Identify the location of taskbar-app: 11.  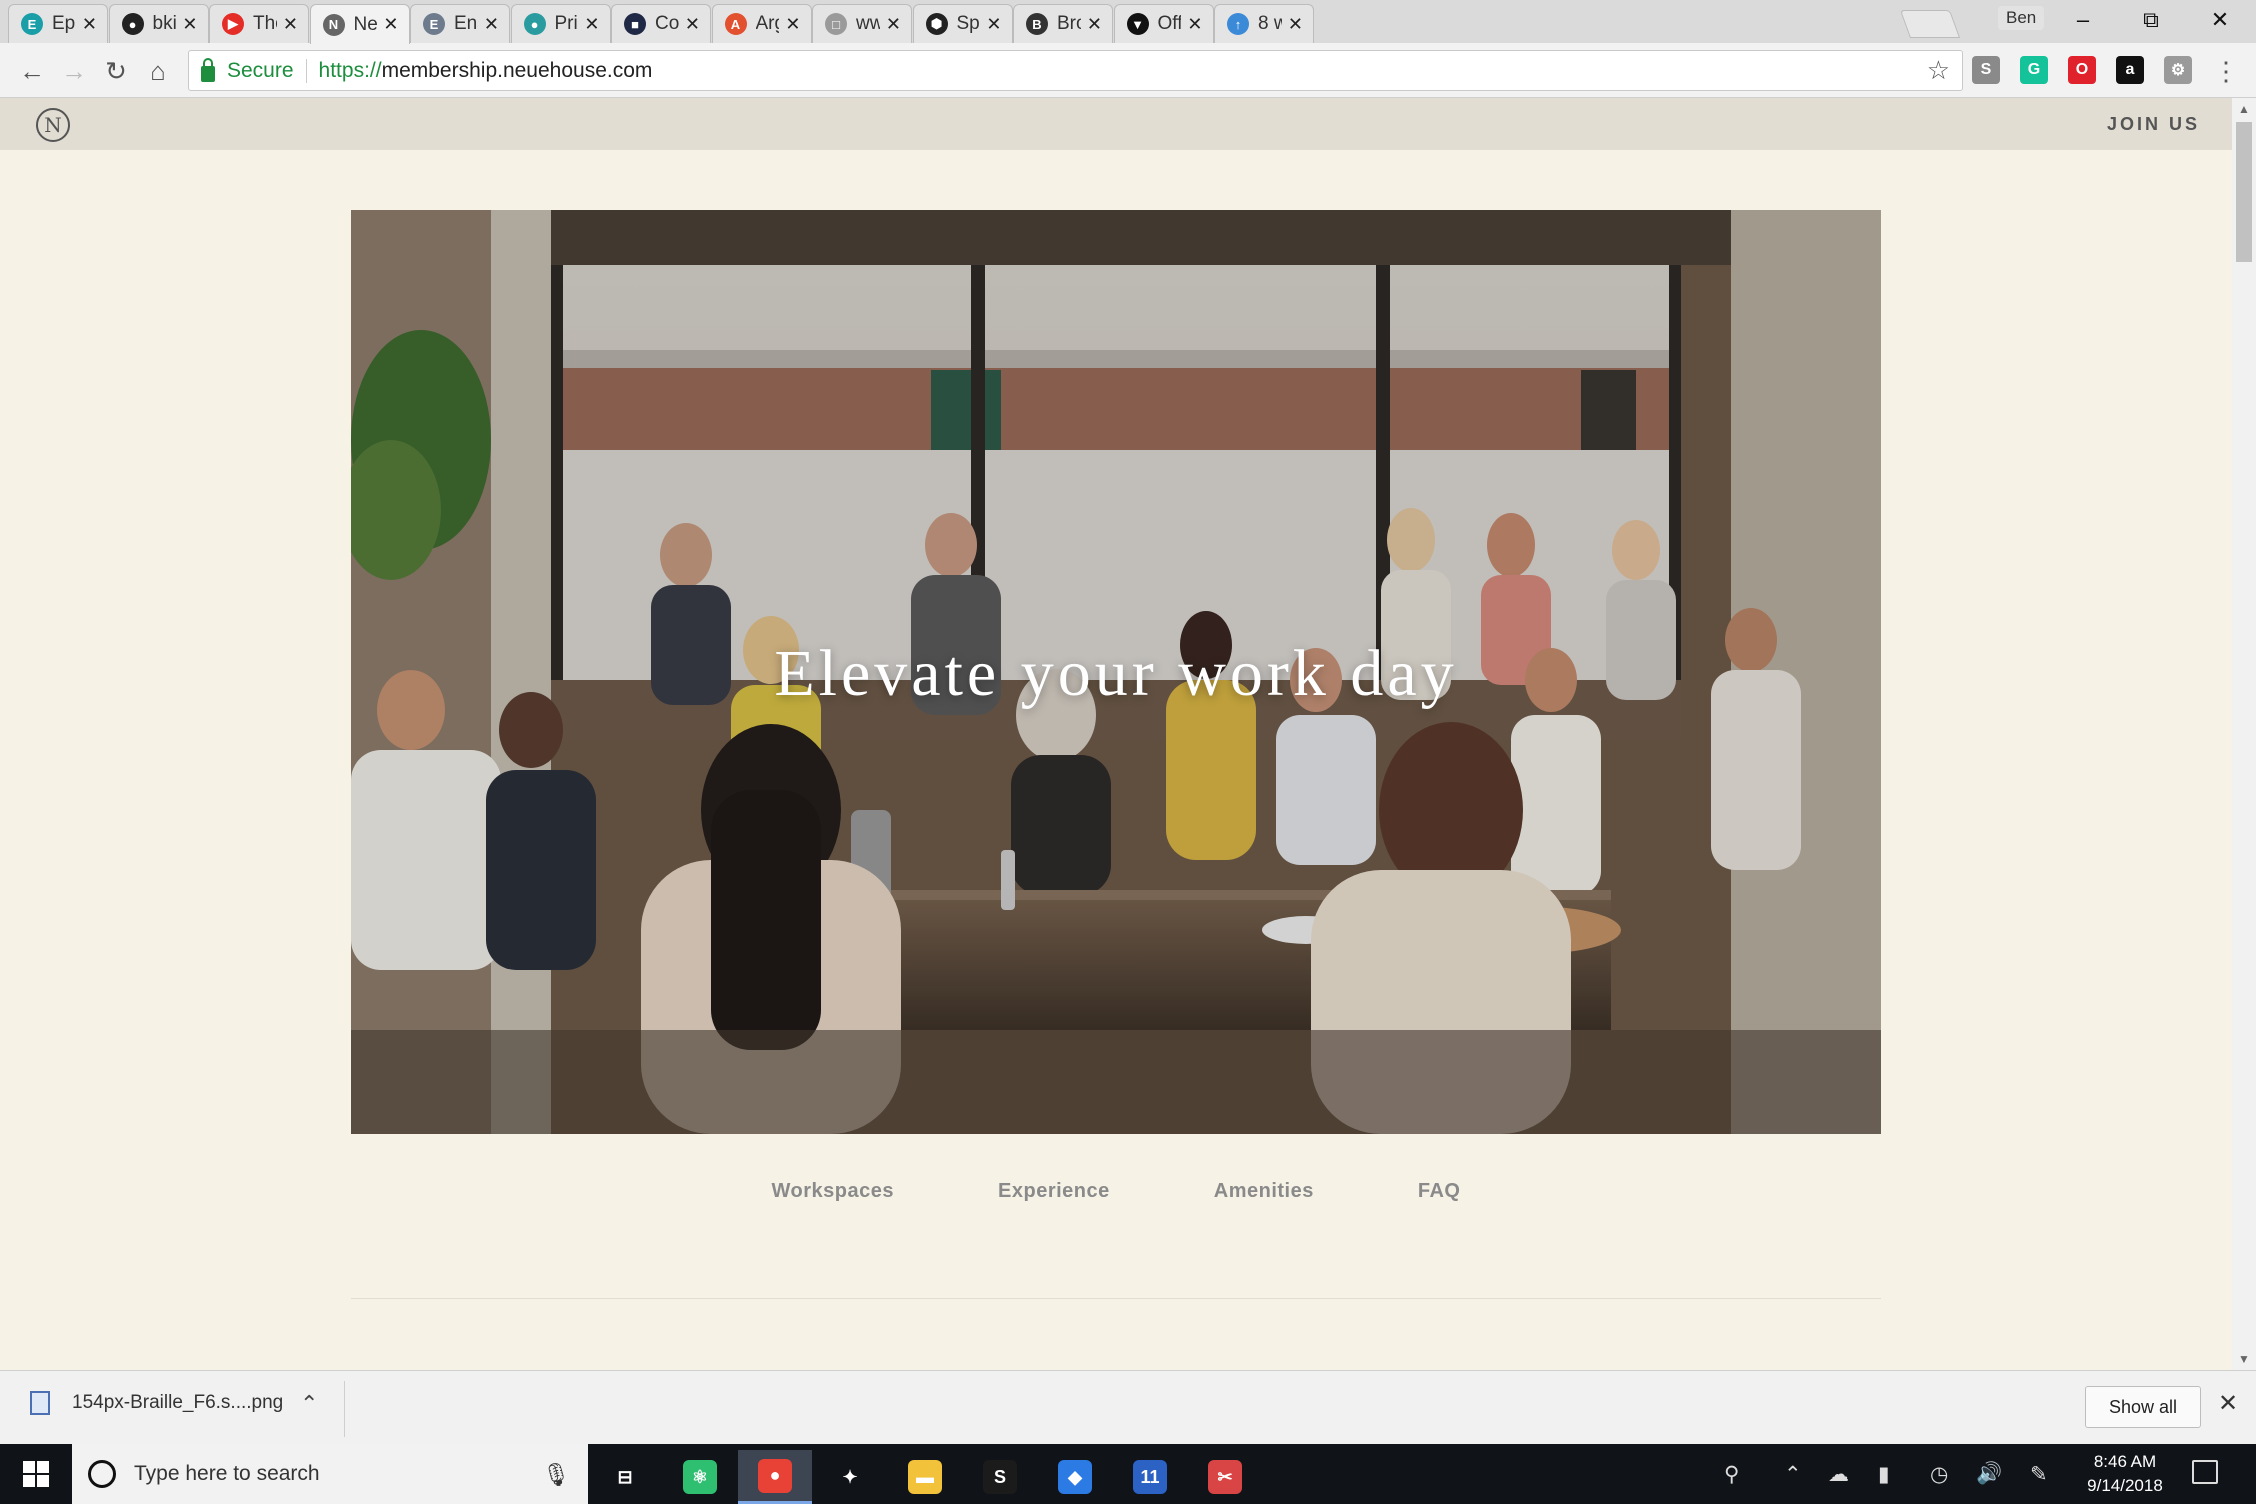
(1150, 1477).